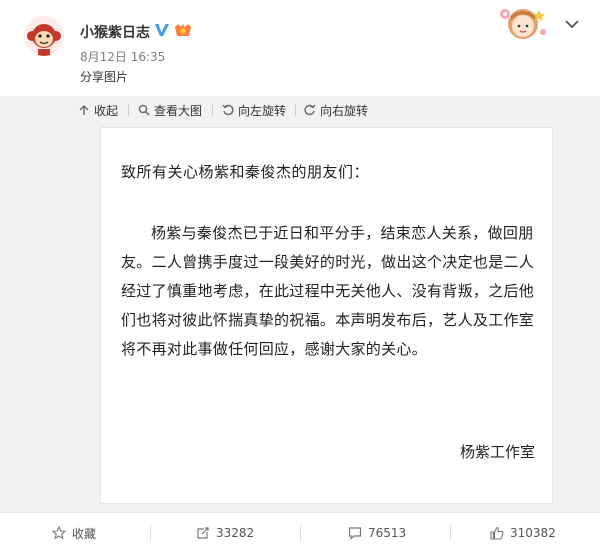 This screenshot has width=600, height=552. Describe the element at coordinates (115, 32) in the screenshot. I see `user-name: 小猴紫日志` at that location.